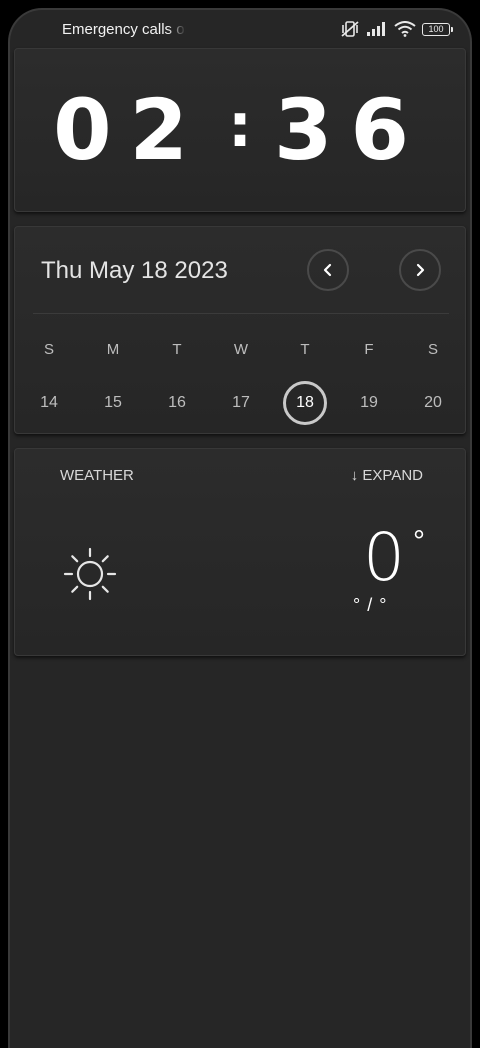  I want to click on wifi-icon, so click(405, 29).